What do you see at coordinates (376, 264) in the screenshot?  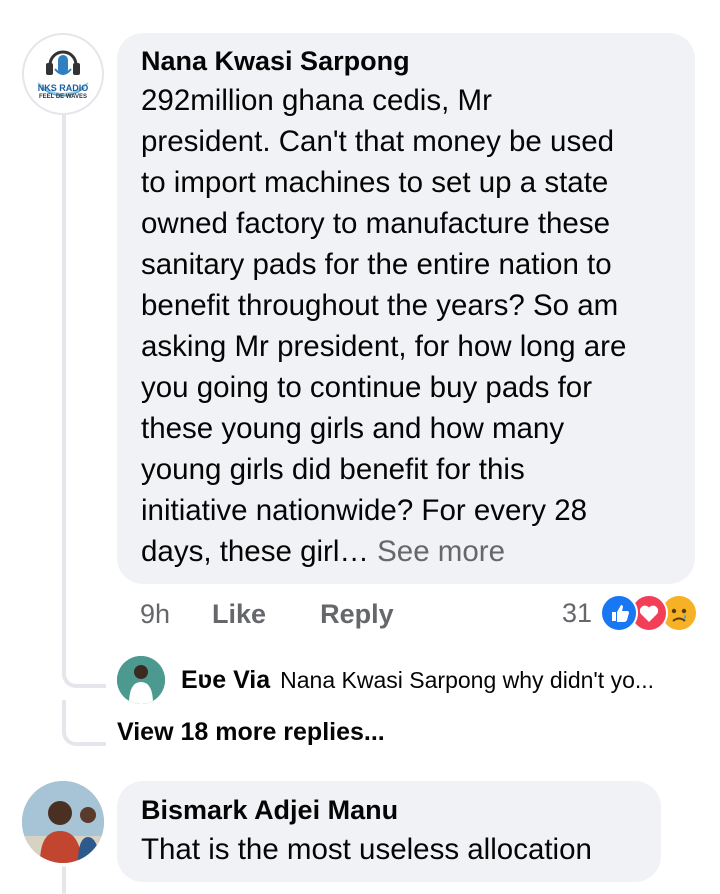 I see `comment-text-line: sanitary pads for the entire nation to` at bounding box center [376, 264].